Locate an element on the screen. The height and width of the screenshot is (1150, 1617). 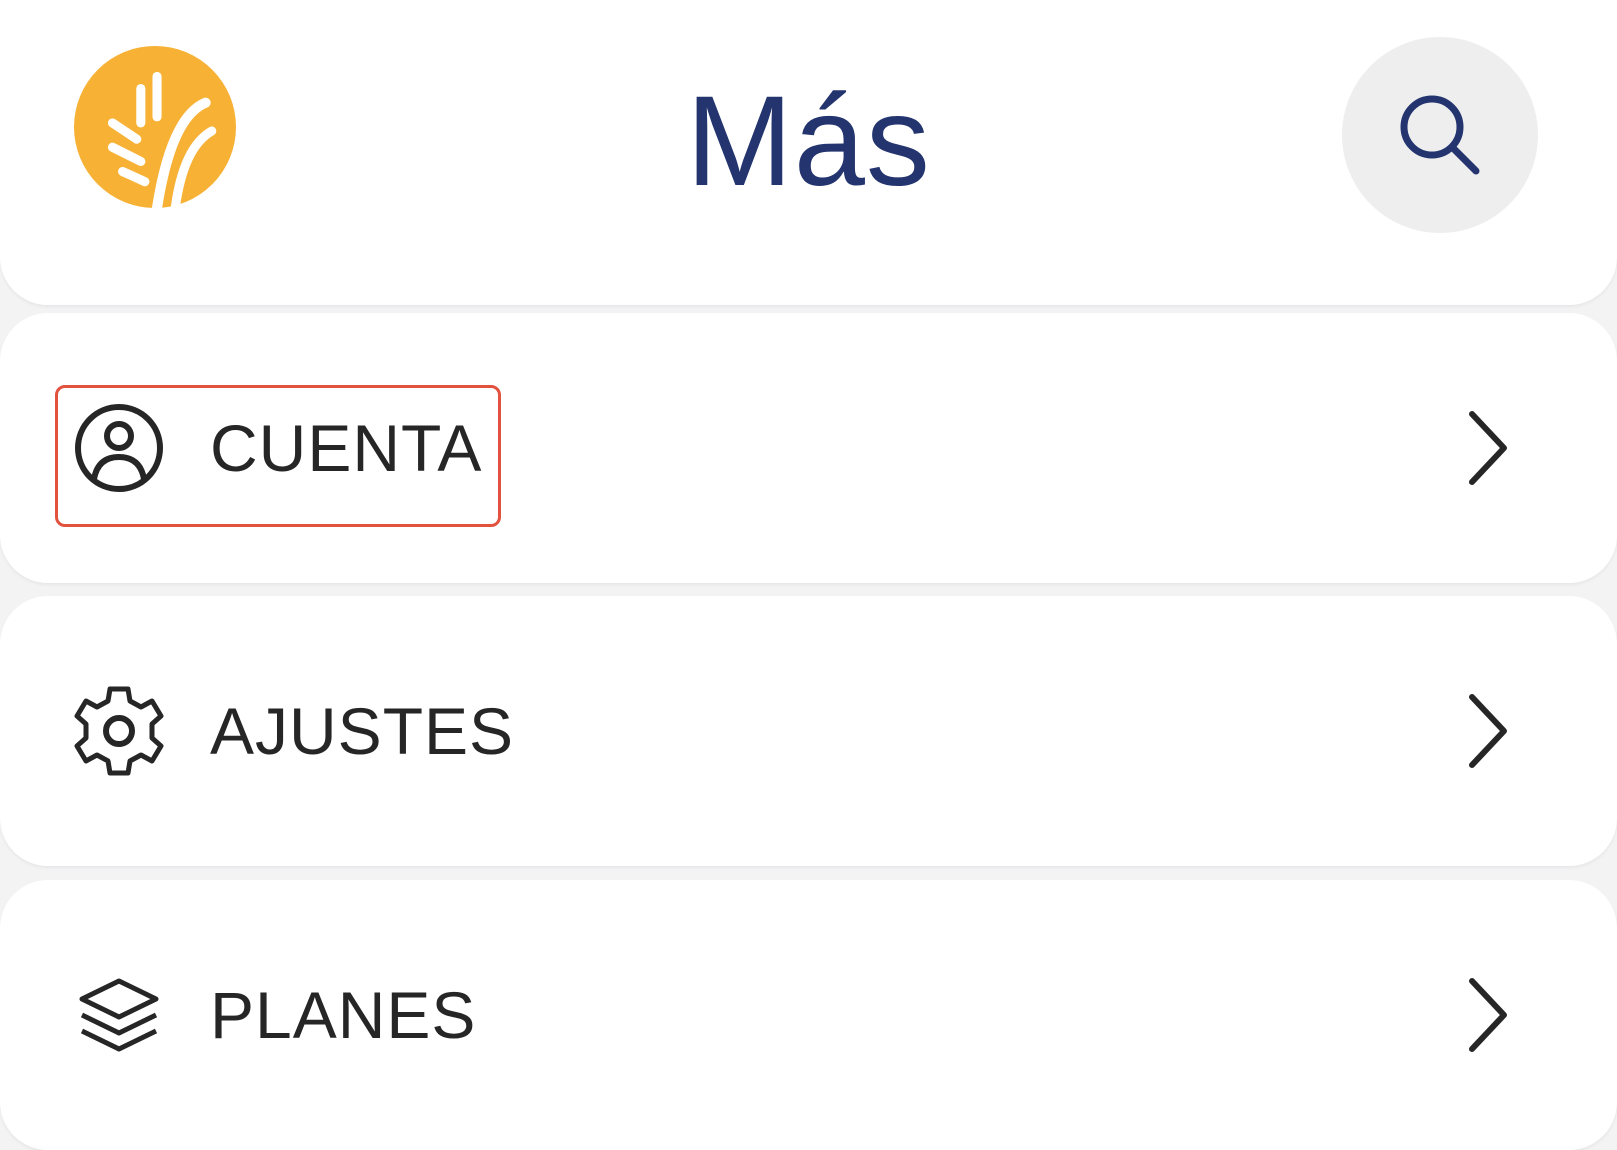
menu-item-label: AJUSTES is located at coordinates (362, 731).